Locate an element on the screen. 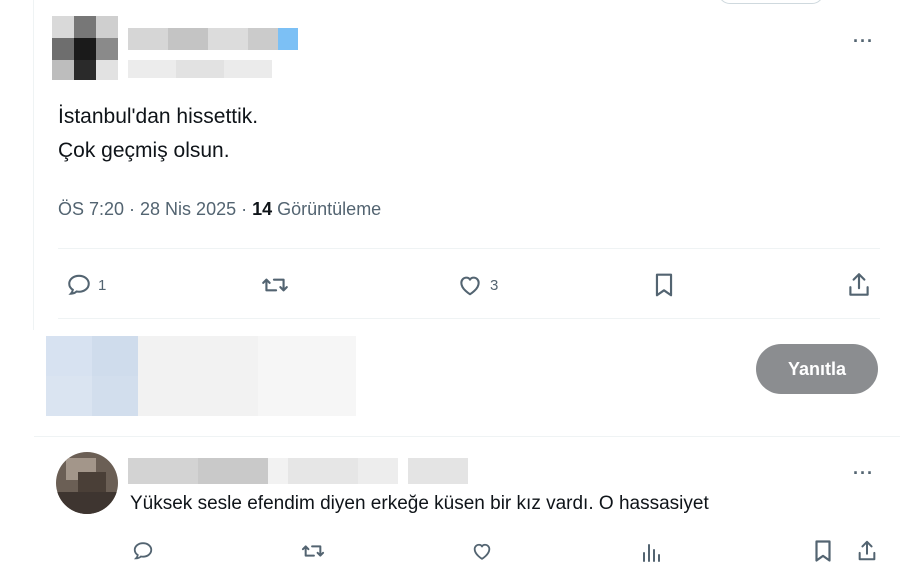  reply-like-button is located at coordinates (482, 551).